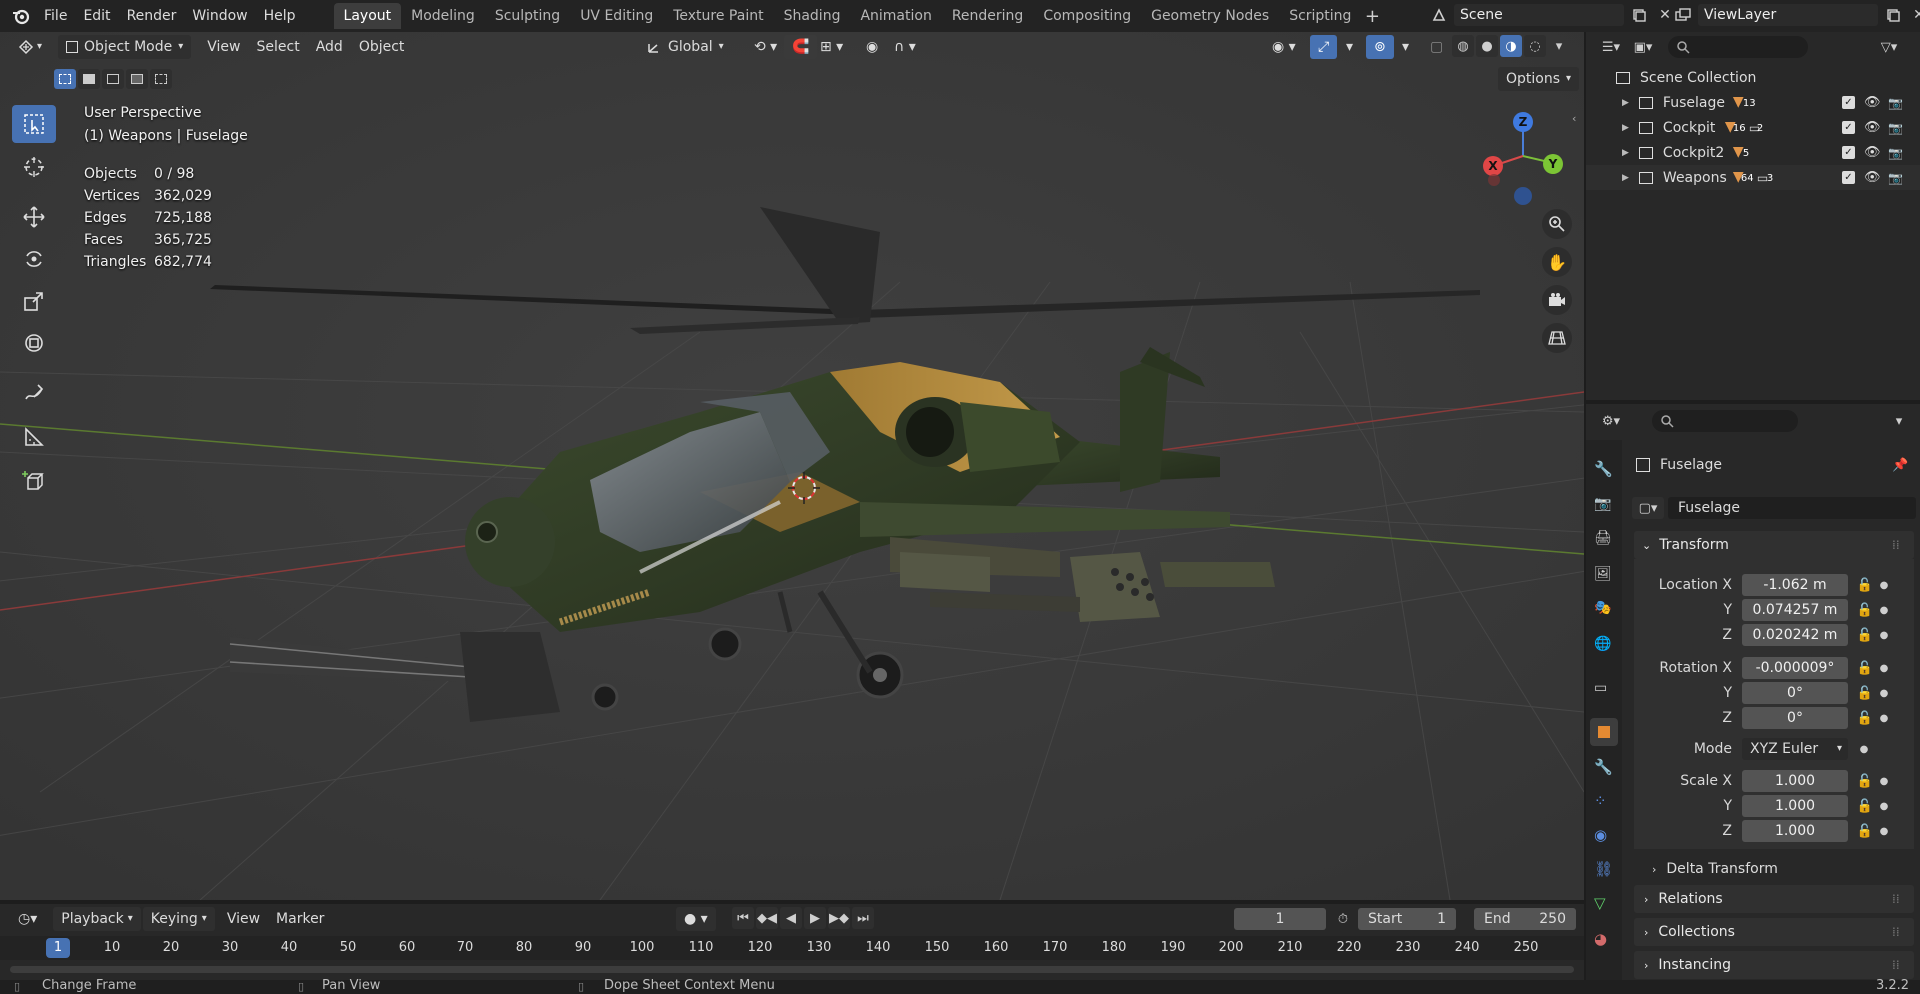  What do you see at coordinates (1463, 46) in the screenshot?
I see `wireframe-shading-icon: ◍` at bounding box center [1463, 46].